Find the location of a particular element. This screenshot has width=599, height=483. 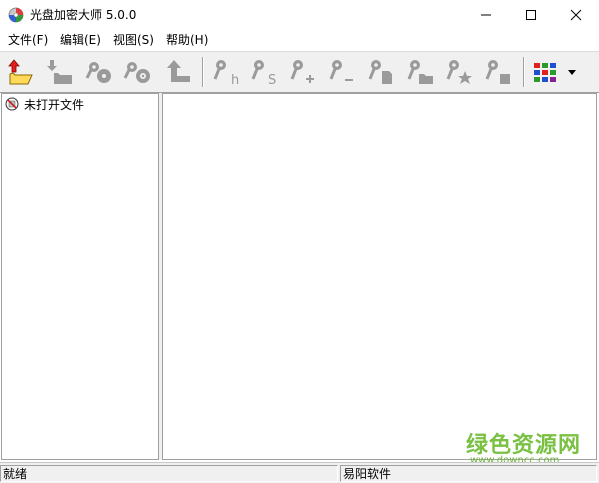

upload-icon is located at coordinates (178, 71).